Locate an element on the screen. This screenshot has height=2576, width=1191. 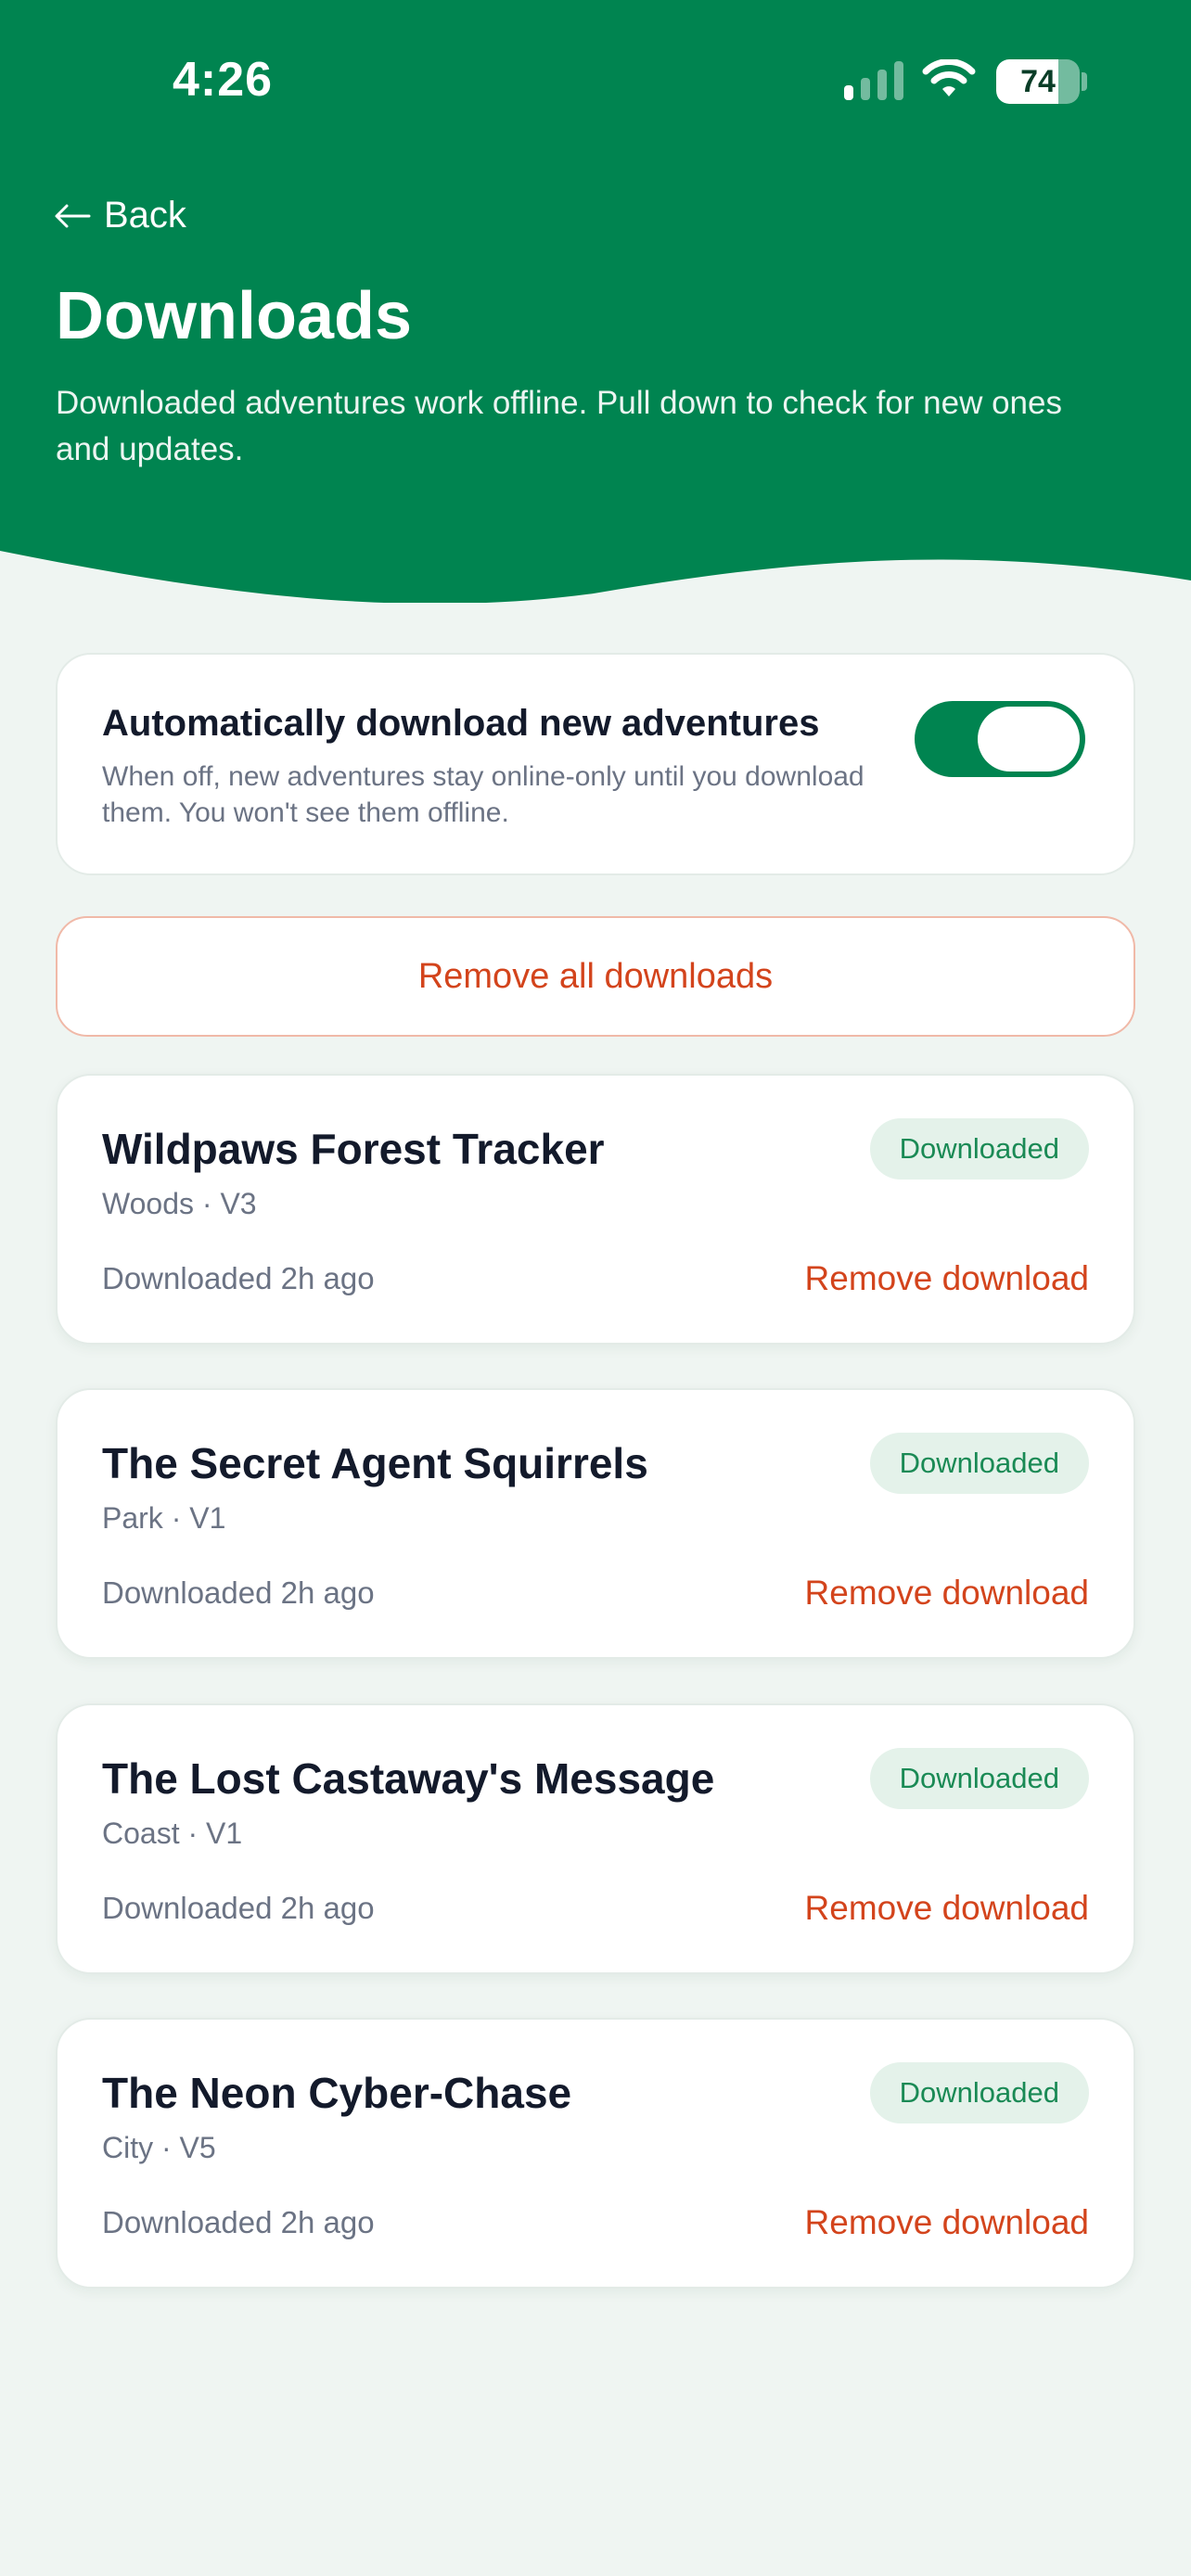
auto-download-toggle is located at coordinates (1000, 739).